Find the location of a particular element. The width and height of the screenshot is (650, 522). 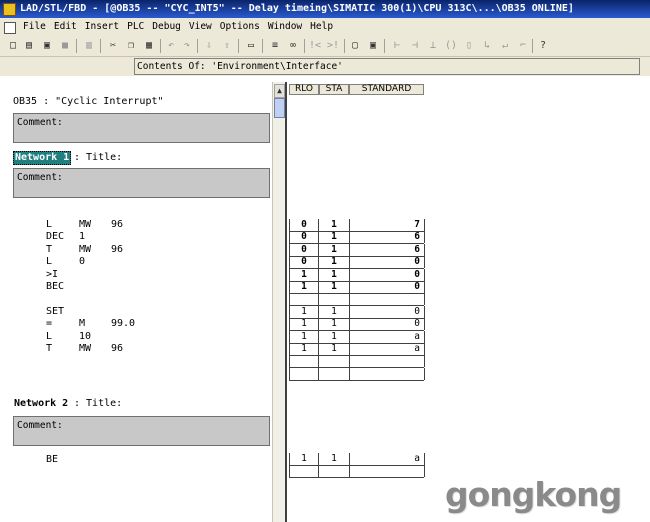

download-icon: ⇩ is located at coordinates (209, 46).